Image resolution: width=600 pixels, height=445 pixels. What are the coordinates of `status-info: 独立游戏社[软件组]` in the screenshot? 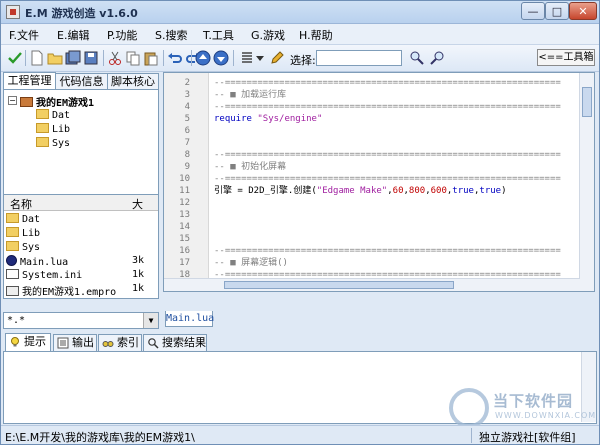 It's located at (527, 437).